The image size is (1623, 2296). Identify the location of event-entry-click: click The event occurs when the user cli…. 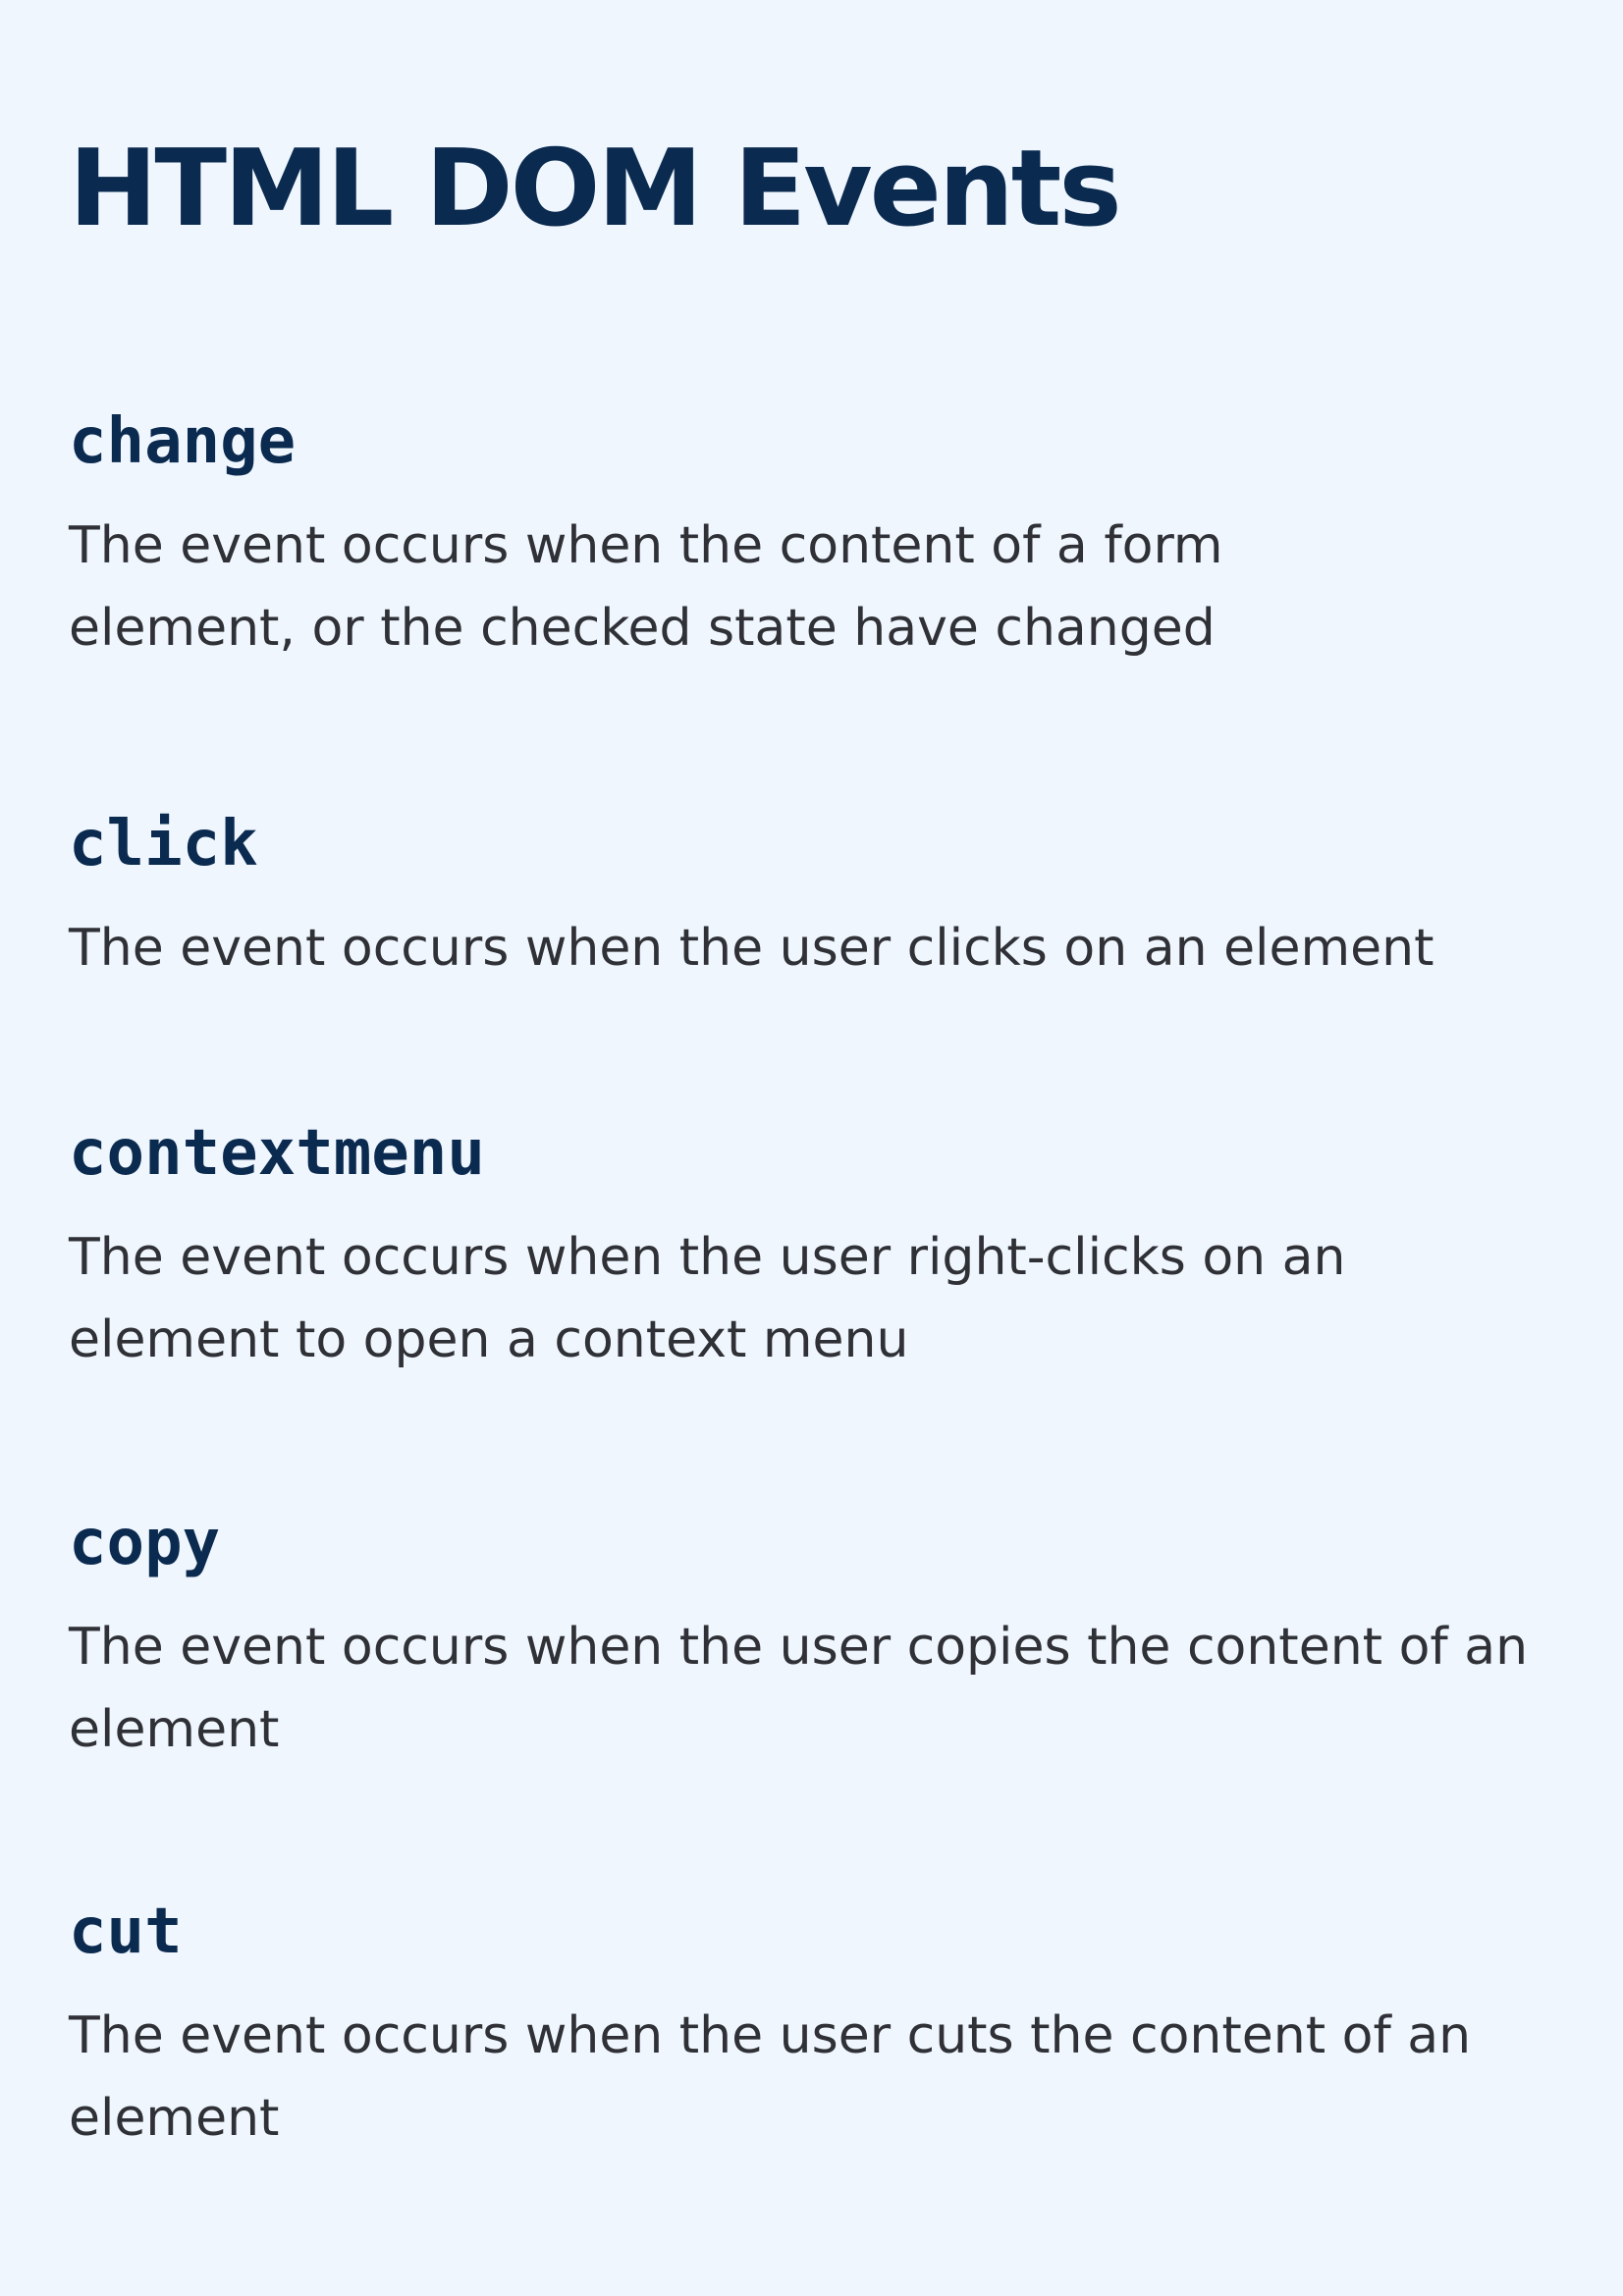
(825, 897).